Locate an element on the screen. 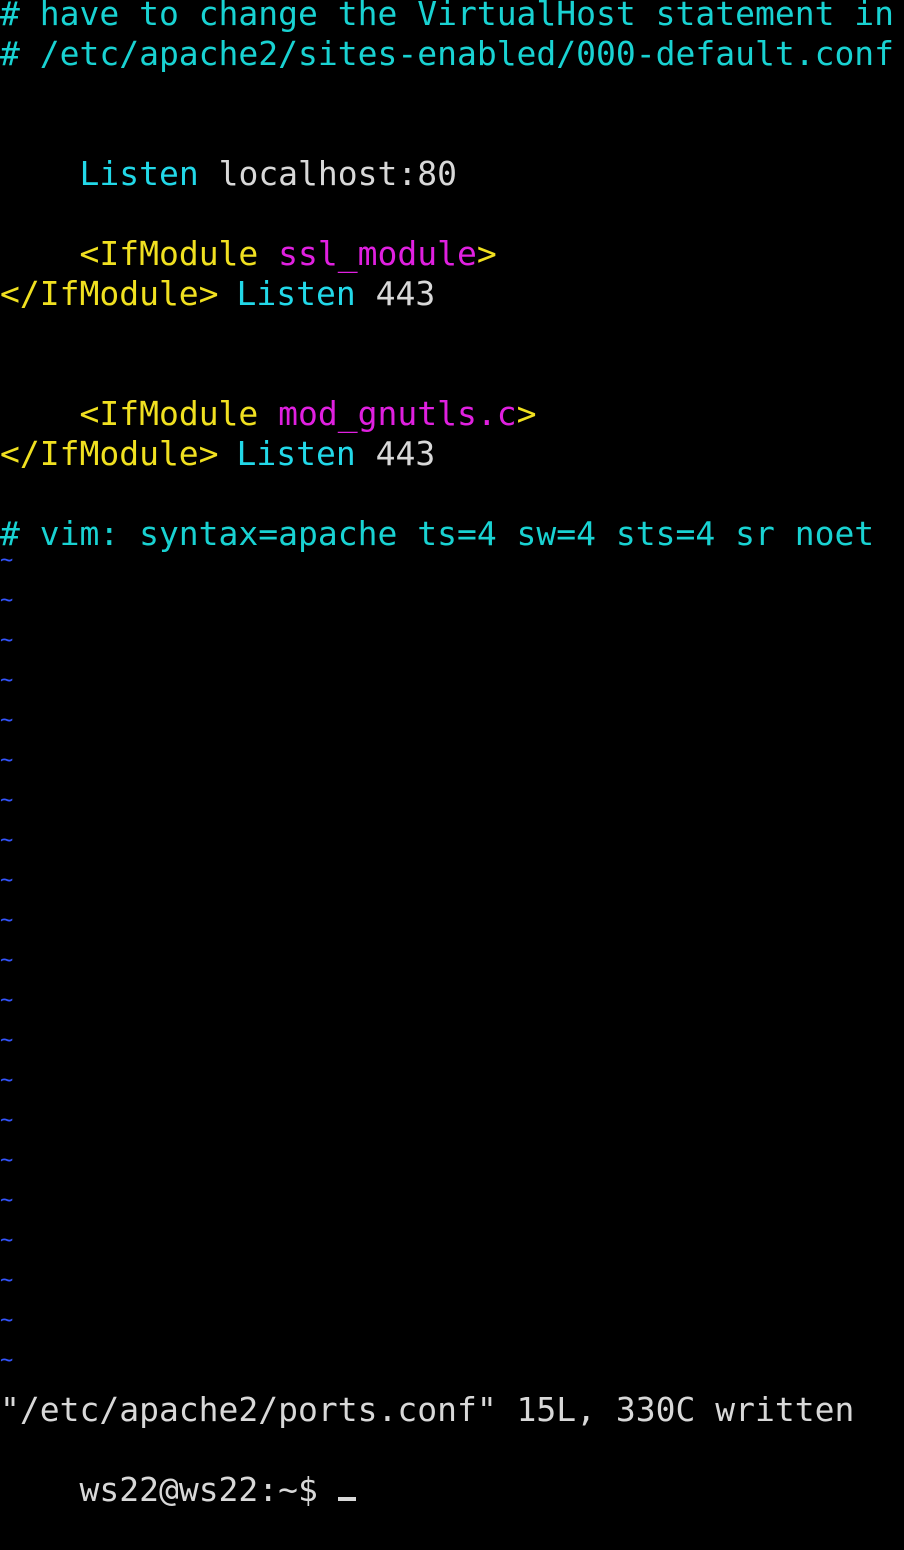 This screenshot has width=904, height=1550. text-cursor is located at coordinates (346, 1499).